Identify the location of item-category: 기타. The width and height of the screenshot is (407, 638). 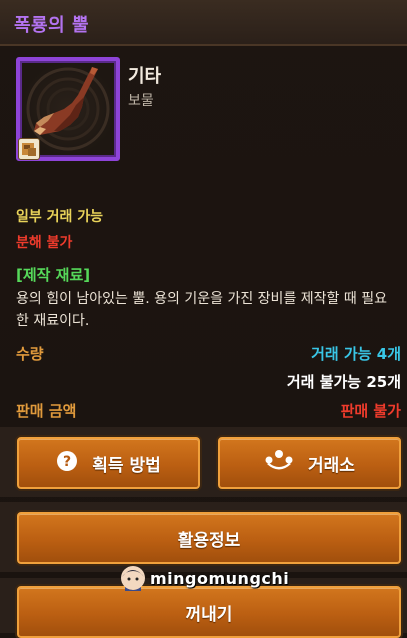
(145, 76).